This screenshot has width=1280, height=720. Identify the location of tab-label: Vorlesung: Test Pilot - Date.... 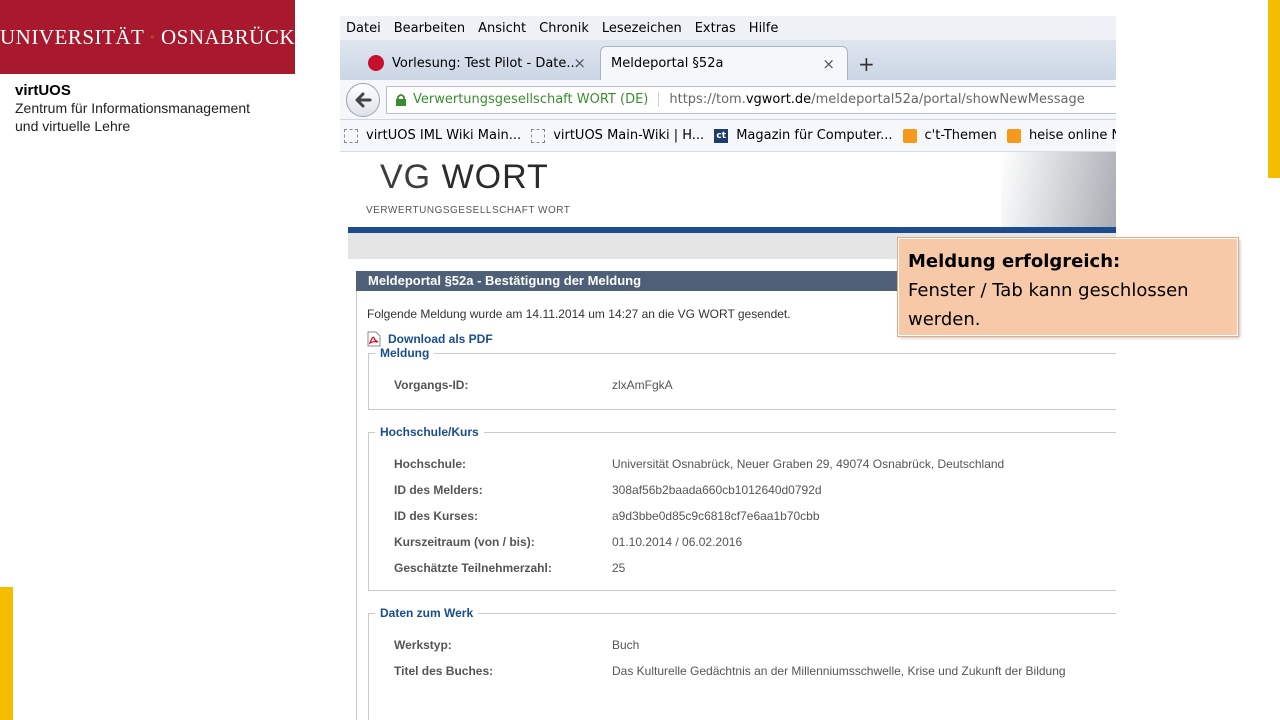
(485, 63).